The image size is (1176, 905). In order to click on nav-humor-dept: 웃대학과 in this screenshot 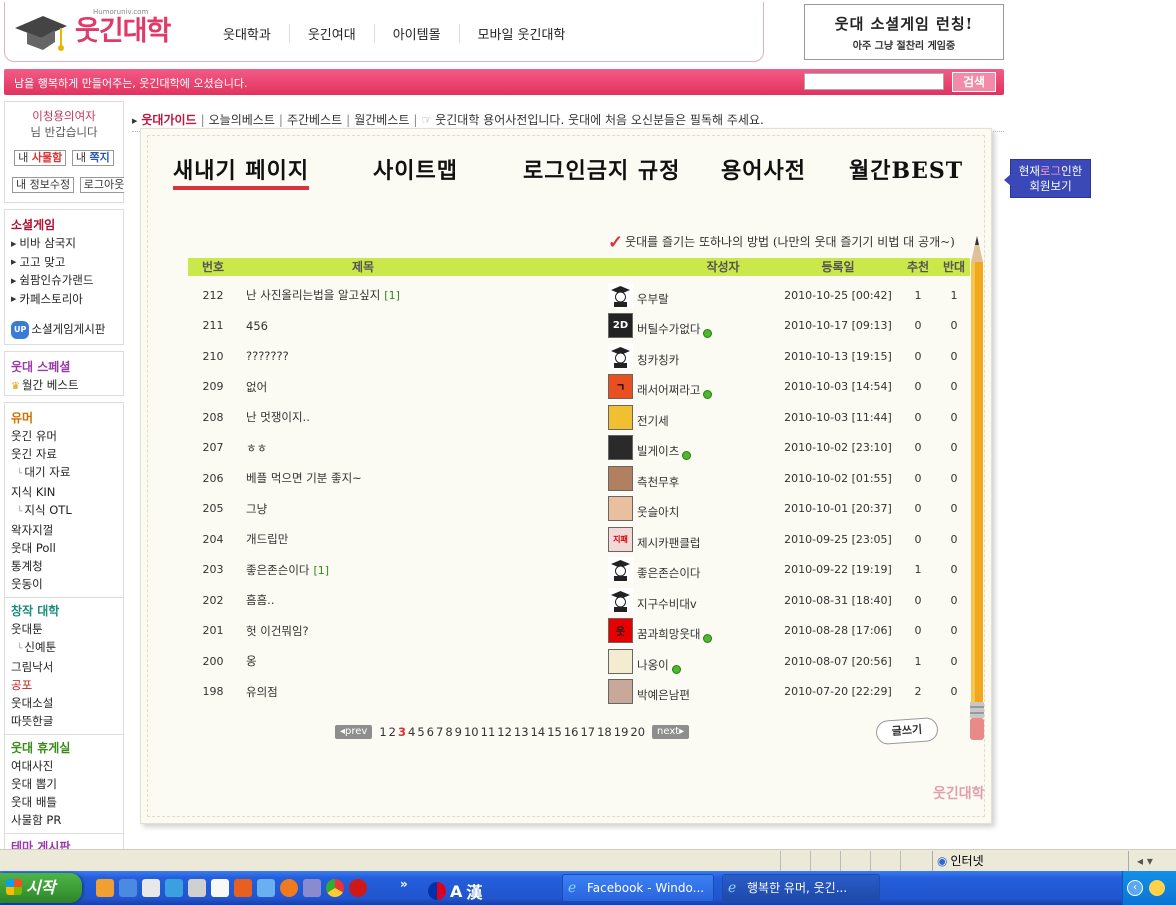, I will do `click(247, 33)`.